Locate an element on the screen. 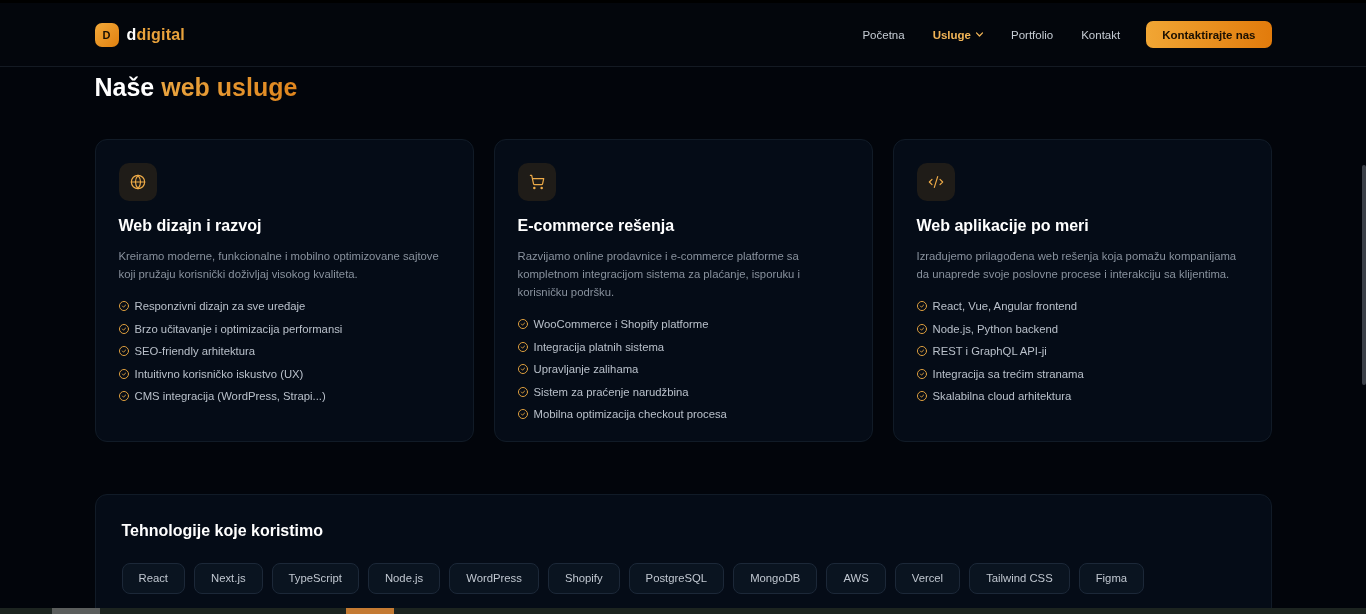 The image size is (1366, 614). feature-text: Responzivni dizajn za sve uređaje is located at coordinates (220, 306).